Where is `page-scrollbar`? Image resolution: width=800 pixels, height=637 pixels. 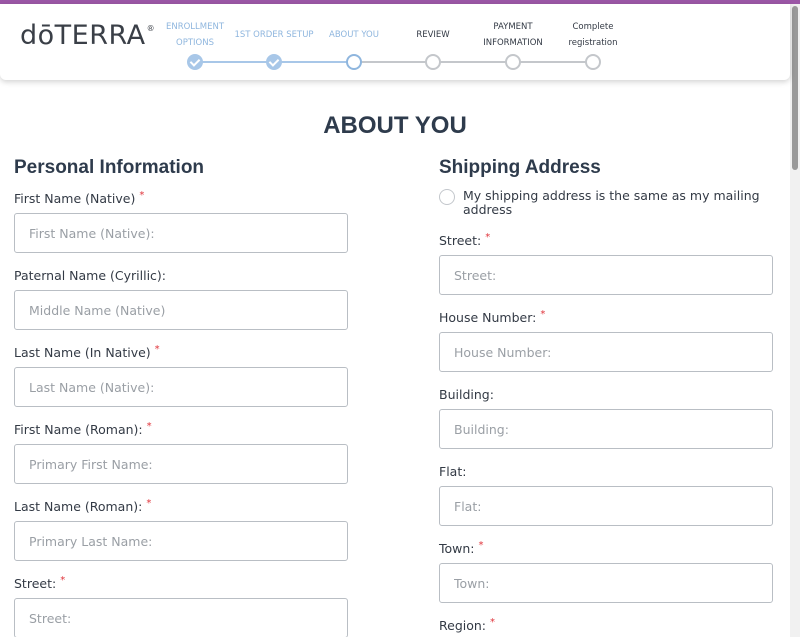 page-scrollbar is located at coordinates (795, 320).